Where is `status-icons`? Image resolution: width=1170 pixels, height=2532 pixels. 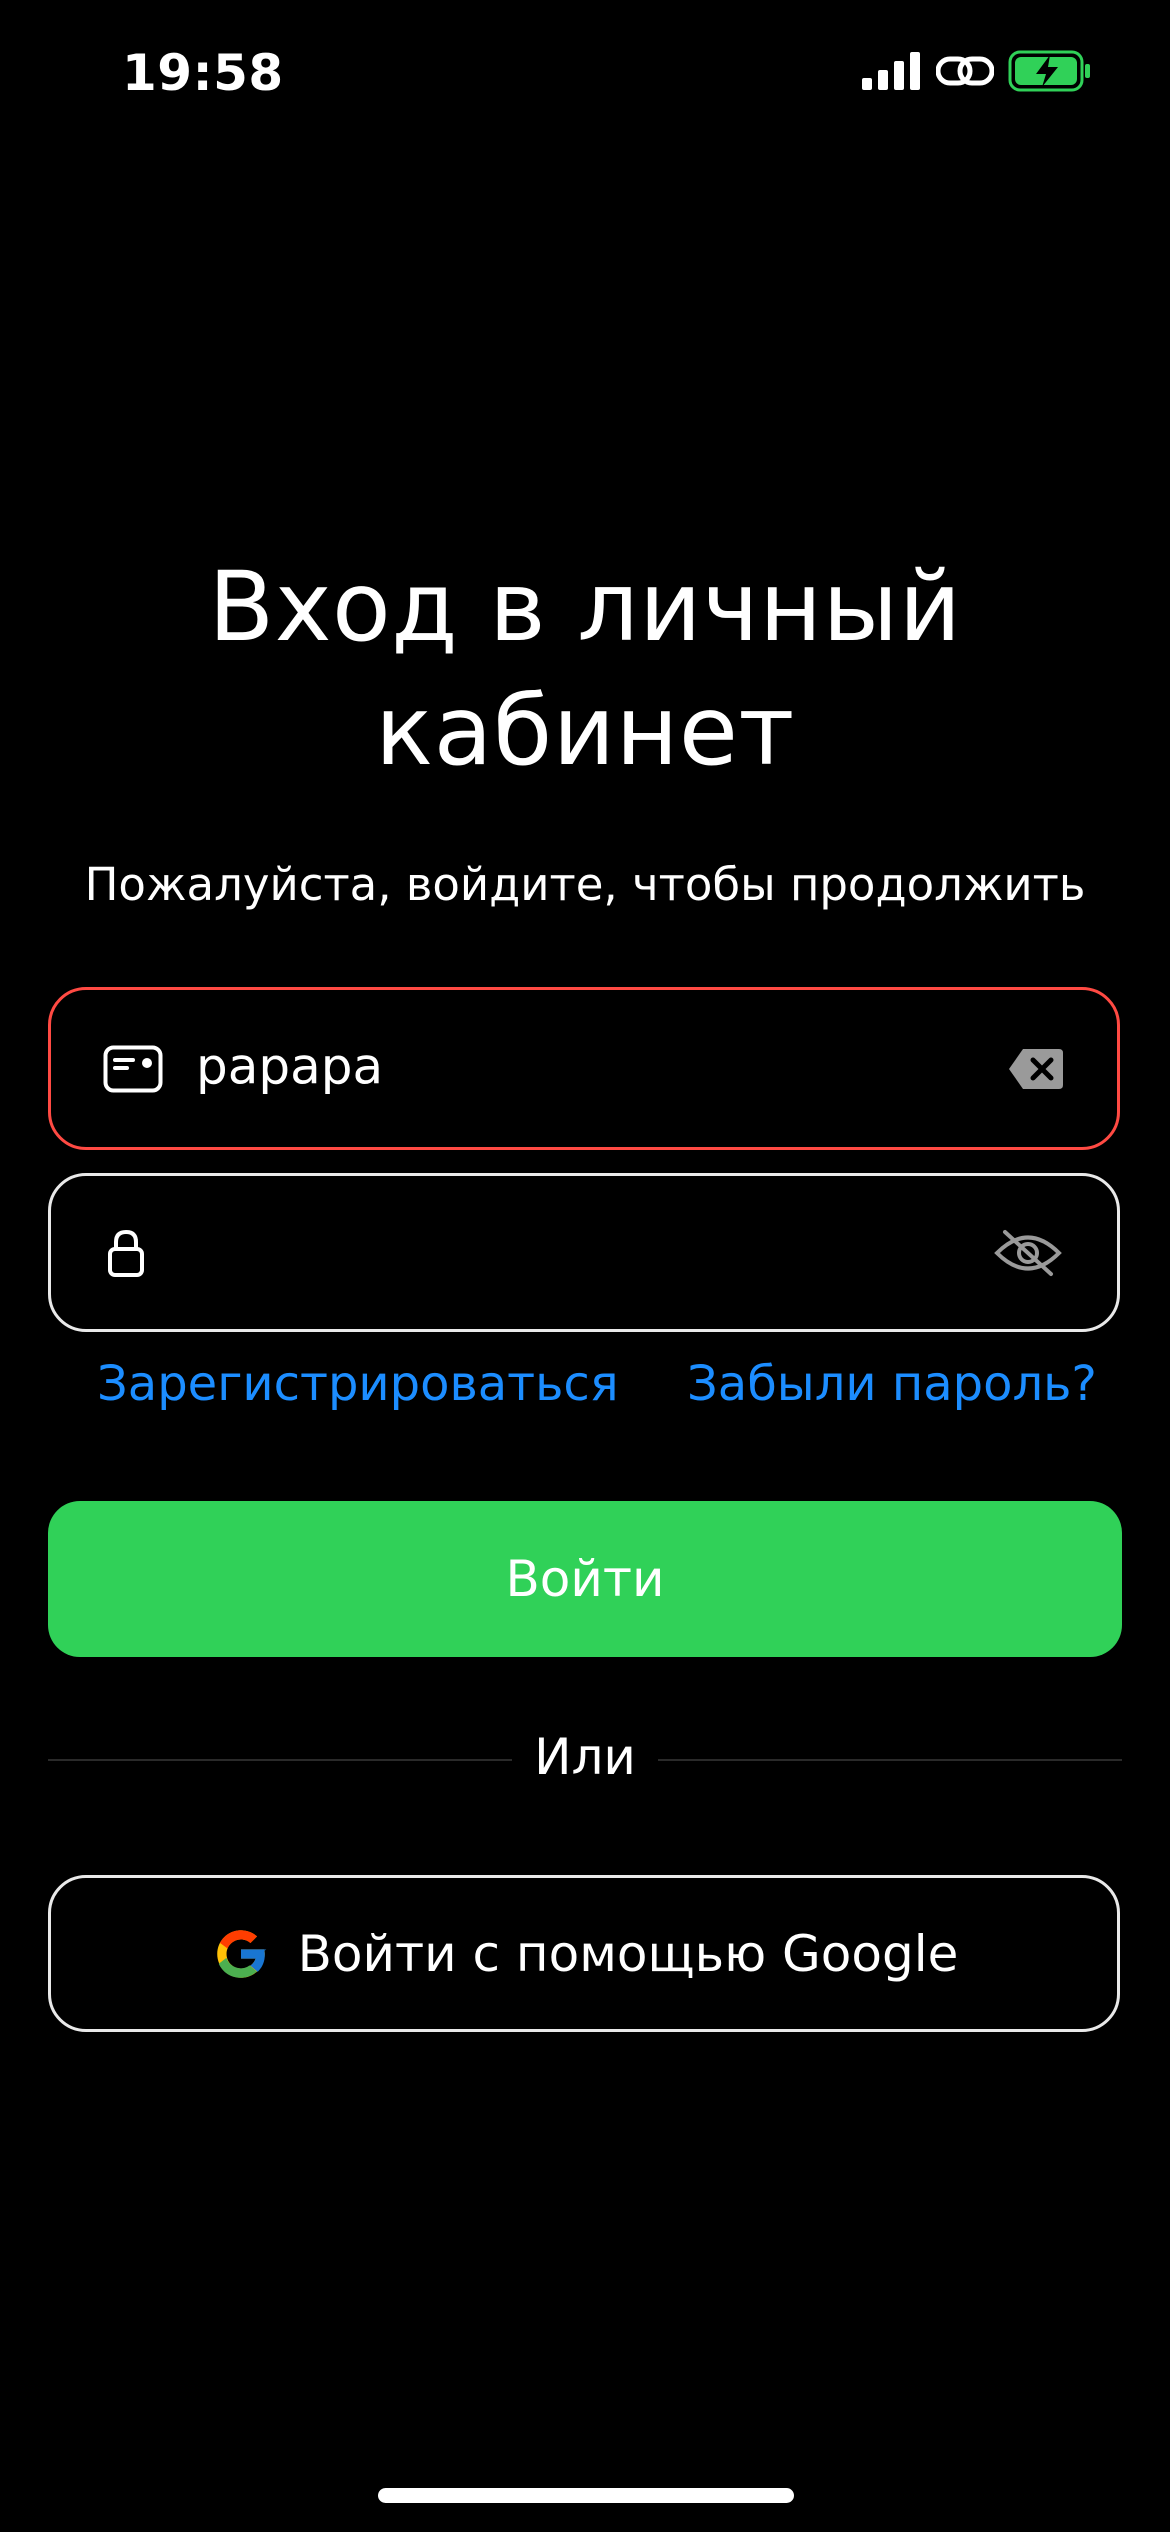
status-icons is located at coordinates (977, 71).